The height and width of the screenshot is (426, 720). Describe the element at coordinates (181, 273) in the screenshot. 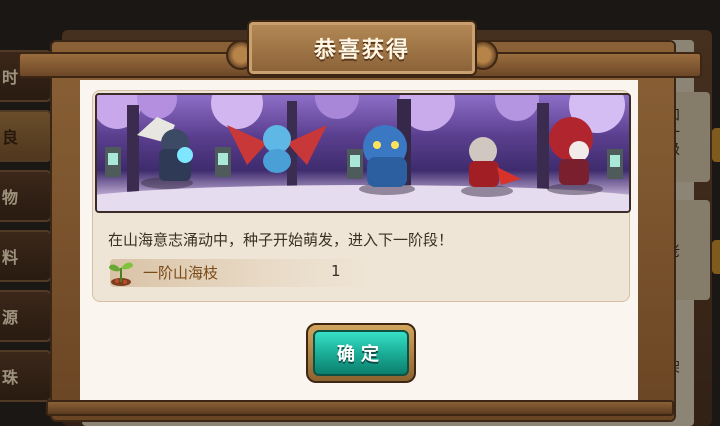

I see `reward-item-name: 一阶山海枝` at that location.